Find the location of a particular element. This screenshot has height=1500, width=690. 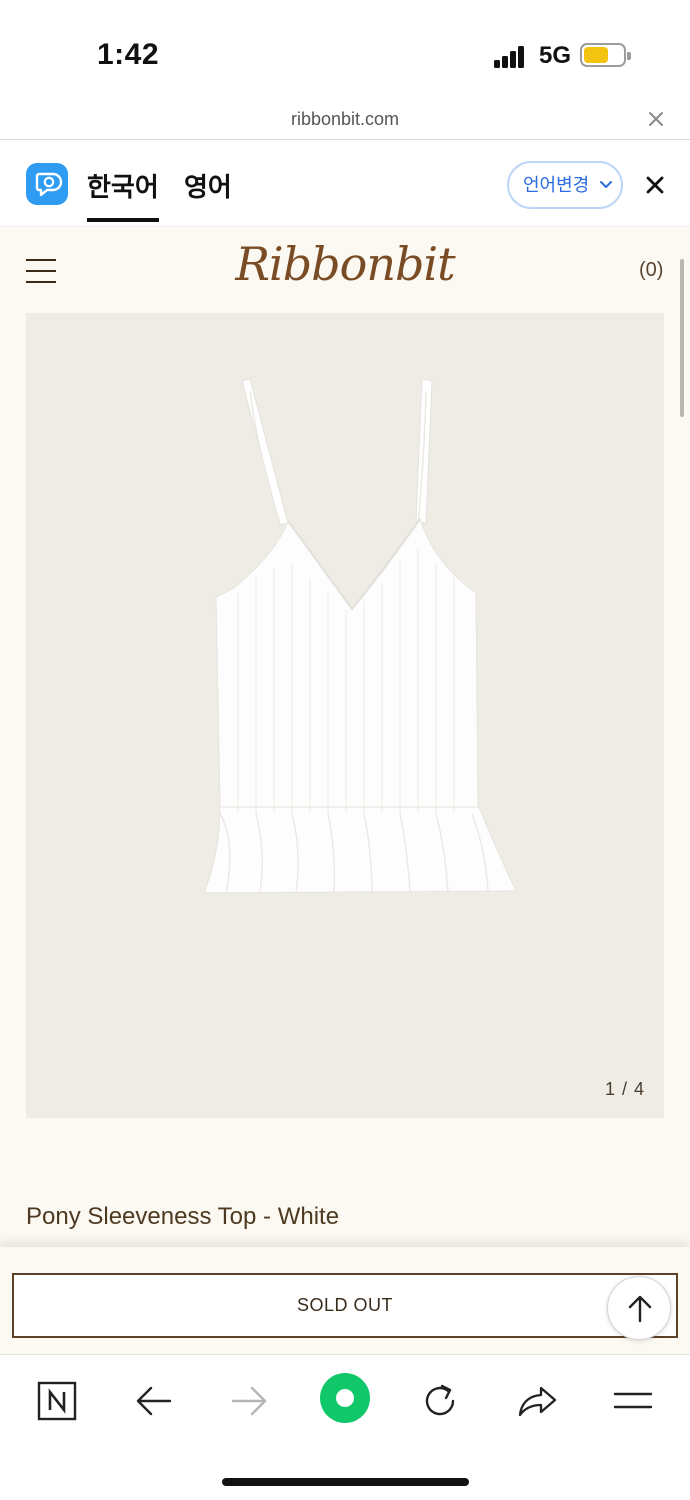

home-indicator is located at coordinates (345, 1482).